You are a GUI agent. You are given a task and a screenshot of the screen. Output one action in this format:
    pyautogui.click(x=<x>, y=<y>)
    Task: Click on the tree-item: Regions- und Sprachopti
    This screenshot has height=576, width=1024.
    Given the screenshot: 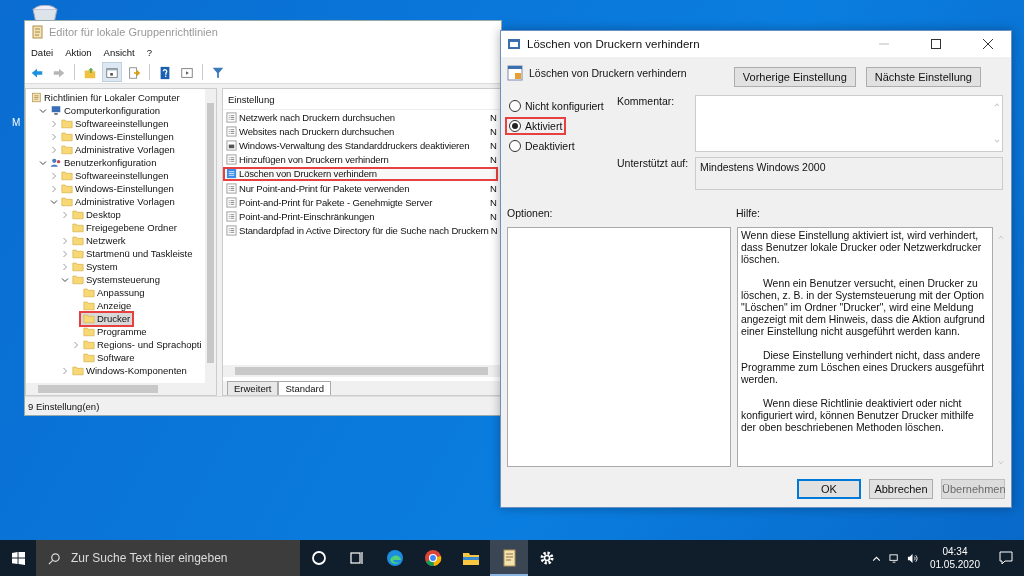 What is the action you would take?
    pyautogui.click(x=142, y=344)
    